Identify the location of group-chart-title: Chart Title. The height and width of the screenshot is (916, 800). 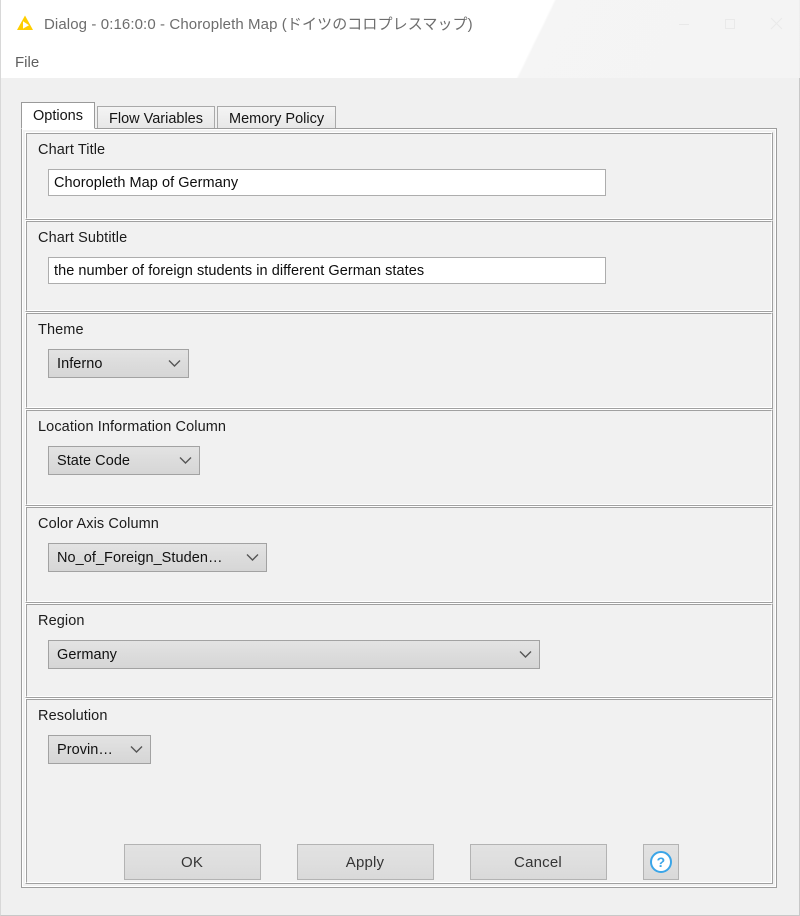
(399, 176).